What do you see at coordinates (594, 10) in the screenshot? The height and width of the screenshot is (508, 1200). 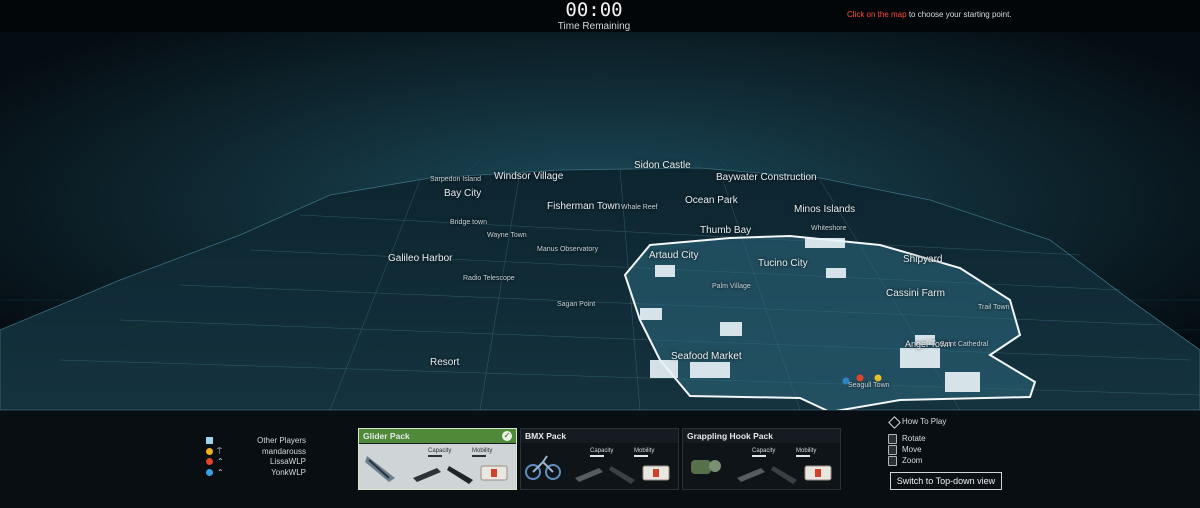 I see `timer-value: 00:00` at bounding box center [594, 10].